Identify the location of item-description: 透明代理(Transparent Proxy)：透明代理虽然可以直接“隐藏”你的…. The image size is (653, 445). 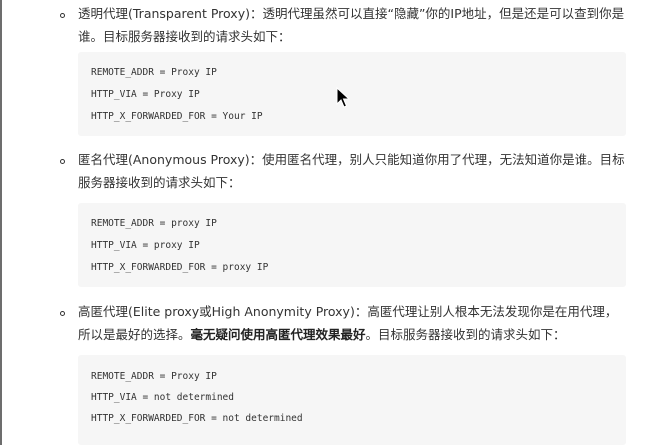
(351, 25).